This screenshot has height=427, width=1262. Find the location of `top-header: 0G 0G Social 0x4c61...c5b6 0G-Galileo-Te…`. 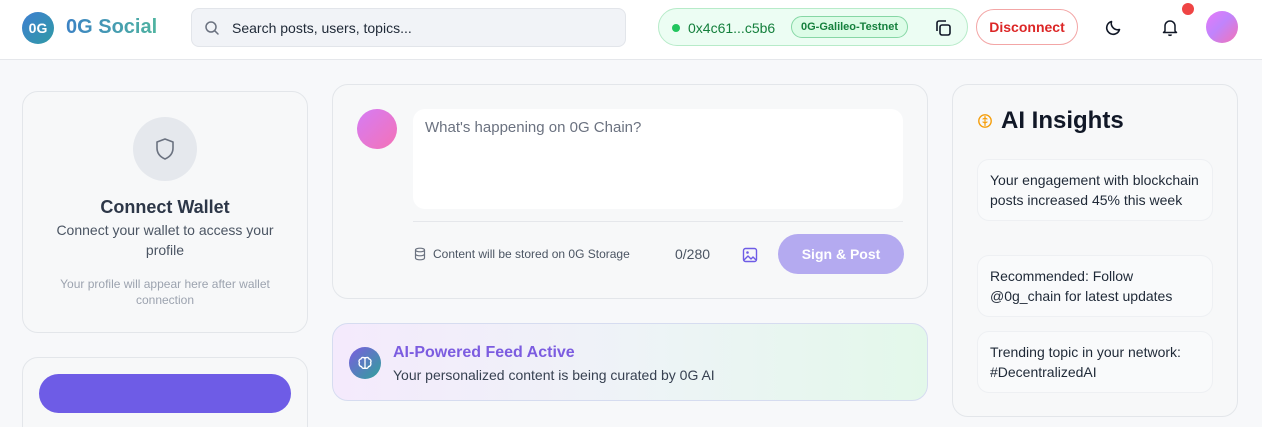

top-header: 0G 0G Social 0x4c61...c5b6 0G-Galileo-Te… is located at coordinates (631, 30).